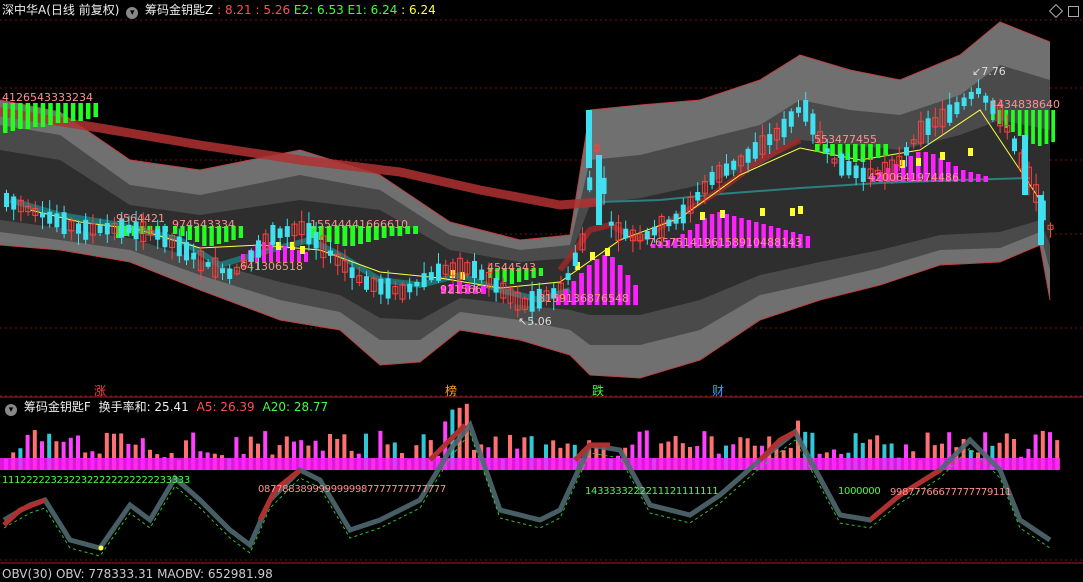 Image resolution: width=1083 pixels, height=582 pixels. Describe the element at coordinates (57, 407) in the screenshot. I see `sub-indicator-name: 筹码金钥匙F` at that location.